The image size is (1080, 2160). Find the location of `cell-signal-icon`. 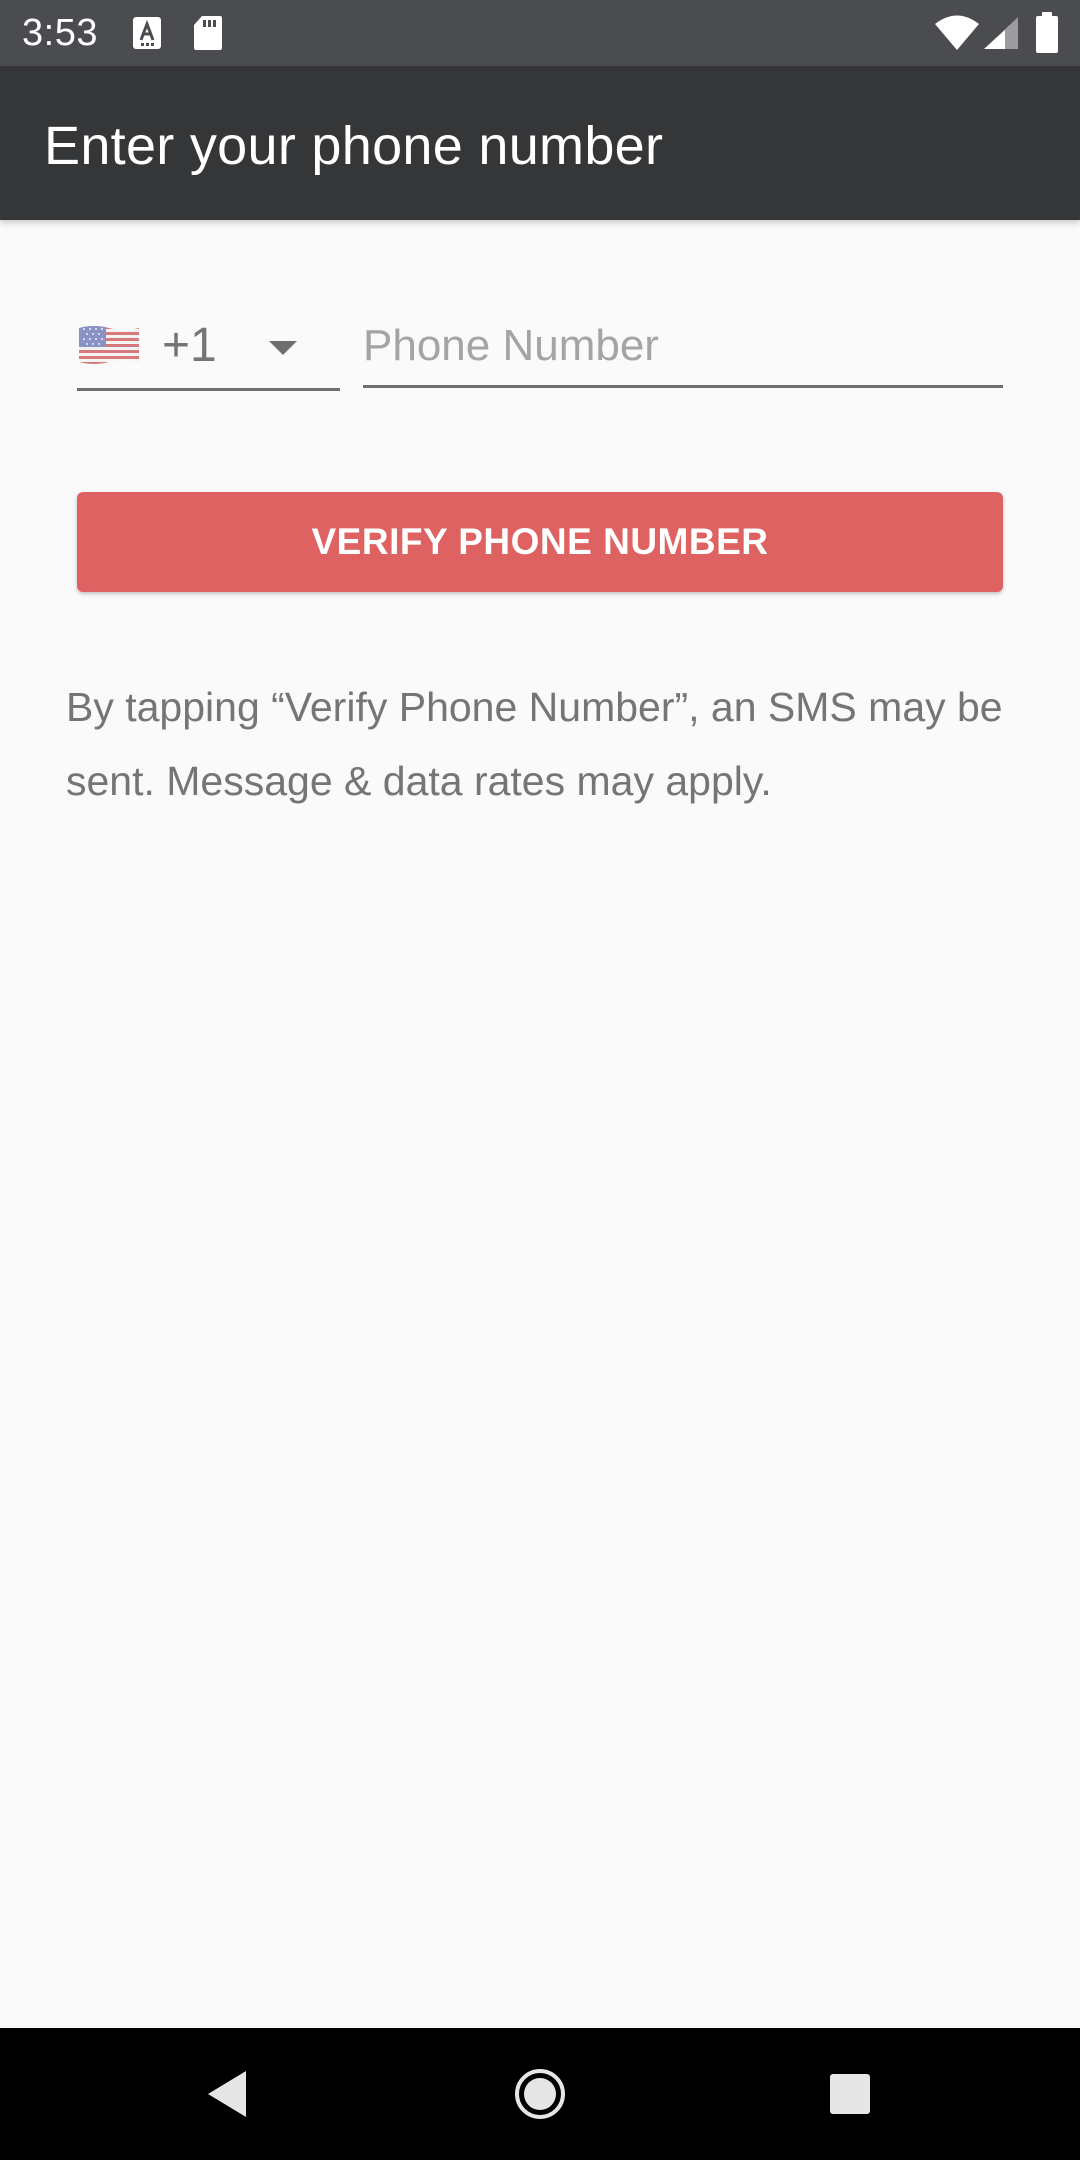

cell-signal-icon is located at coordinates (1001, 33).